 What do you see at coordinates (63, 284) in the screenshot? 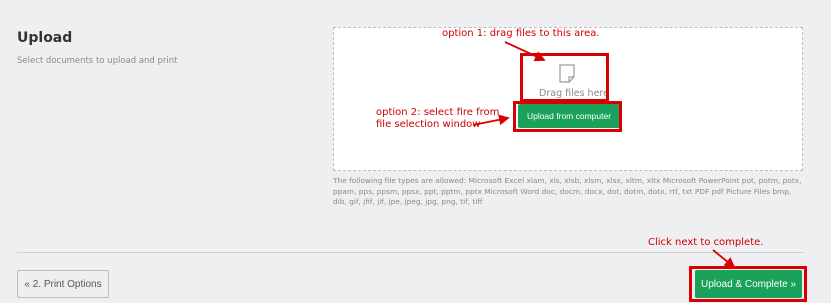
I see `back-print-options-button: « 2. Print Options` at bounding box center [63, 284].